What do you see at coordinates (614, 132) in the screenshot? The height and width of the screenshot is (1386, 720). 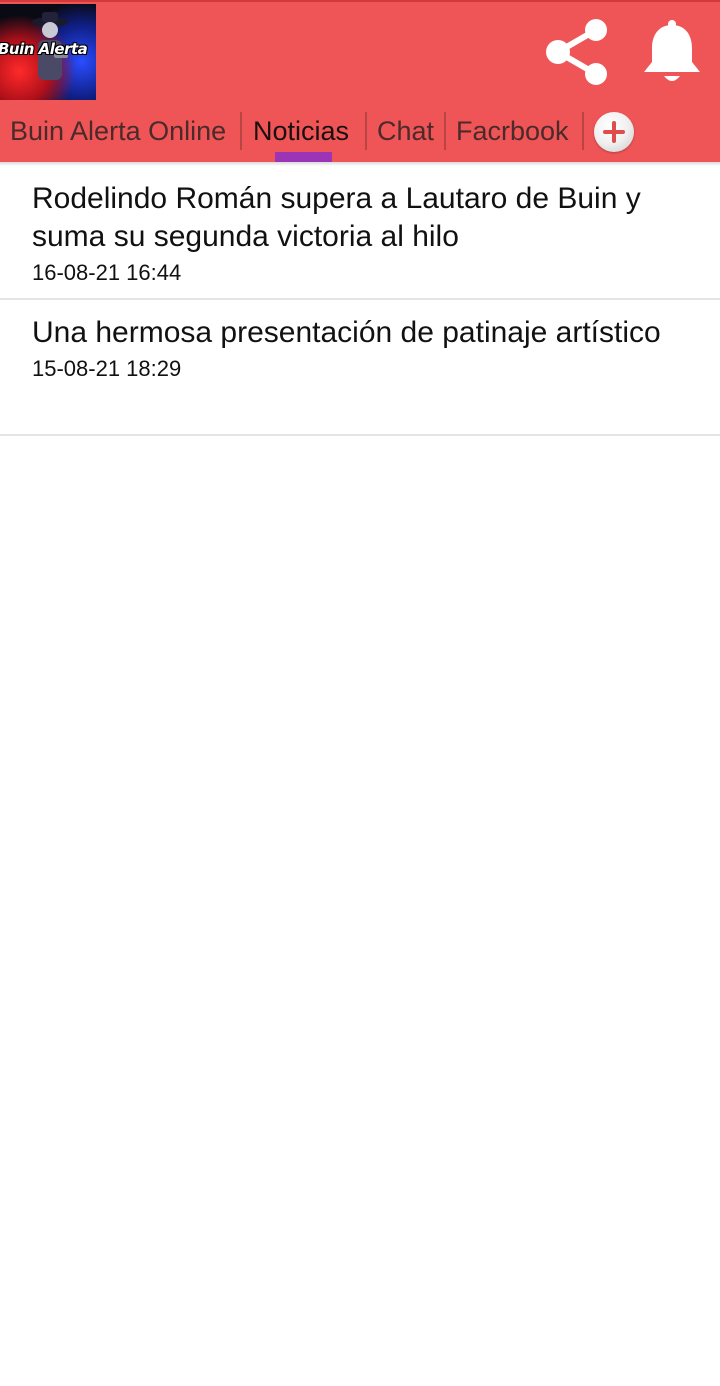 I see `add-tab-button` at bounding box center [614, 132].